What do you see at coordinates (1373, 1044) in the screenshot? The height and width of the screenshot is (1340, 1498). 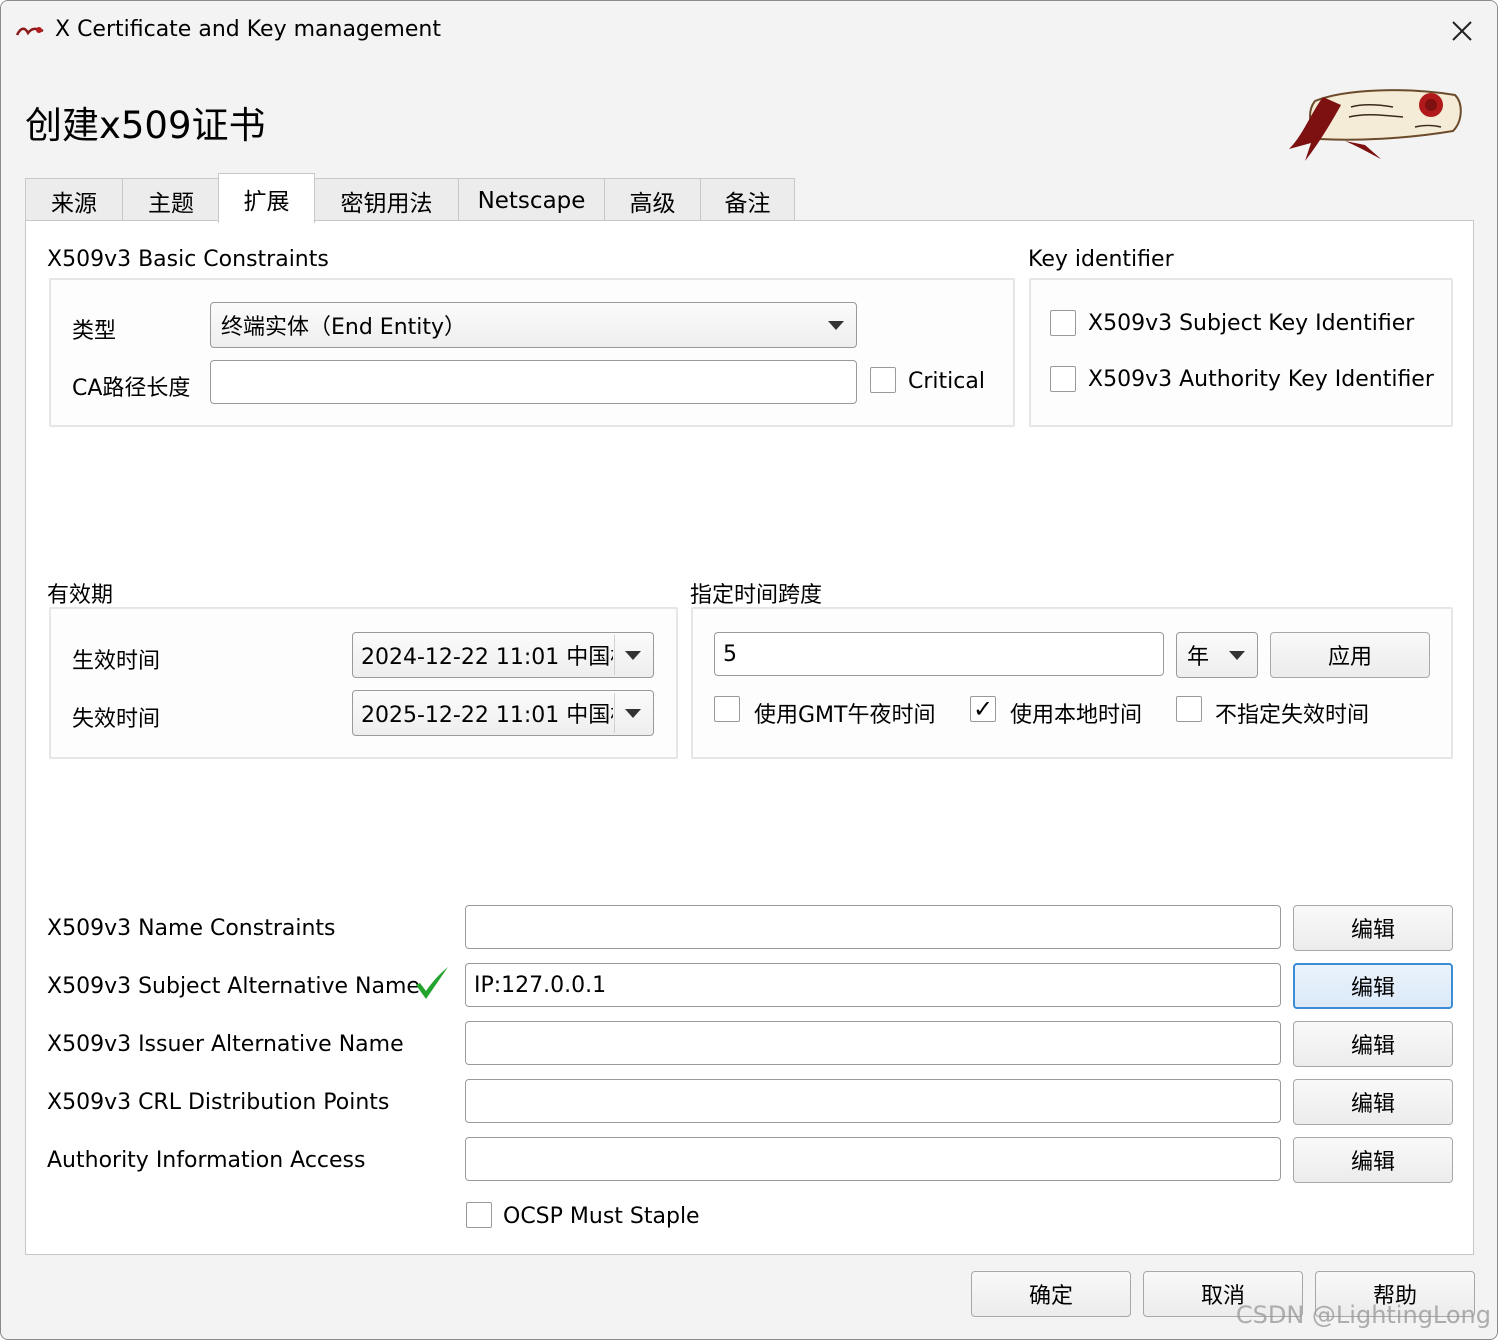 I see `issuer-alt-name-edit-button: 编辑` at bounding box center [1373, 1044].